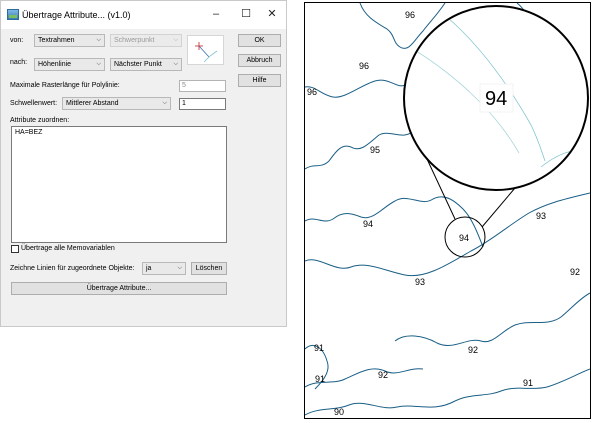 This screenshot has width=594, height=423. Describe the element at coordinates (19, 62) in the screenshot. I see `nach-label: nach:` at that location.